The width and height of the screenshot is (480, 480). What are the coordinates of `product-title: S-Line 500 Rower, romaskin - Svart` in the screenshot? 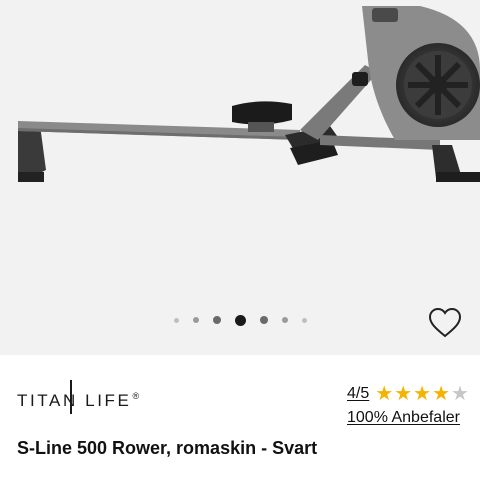 It's located at (167, 448).